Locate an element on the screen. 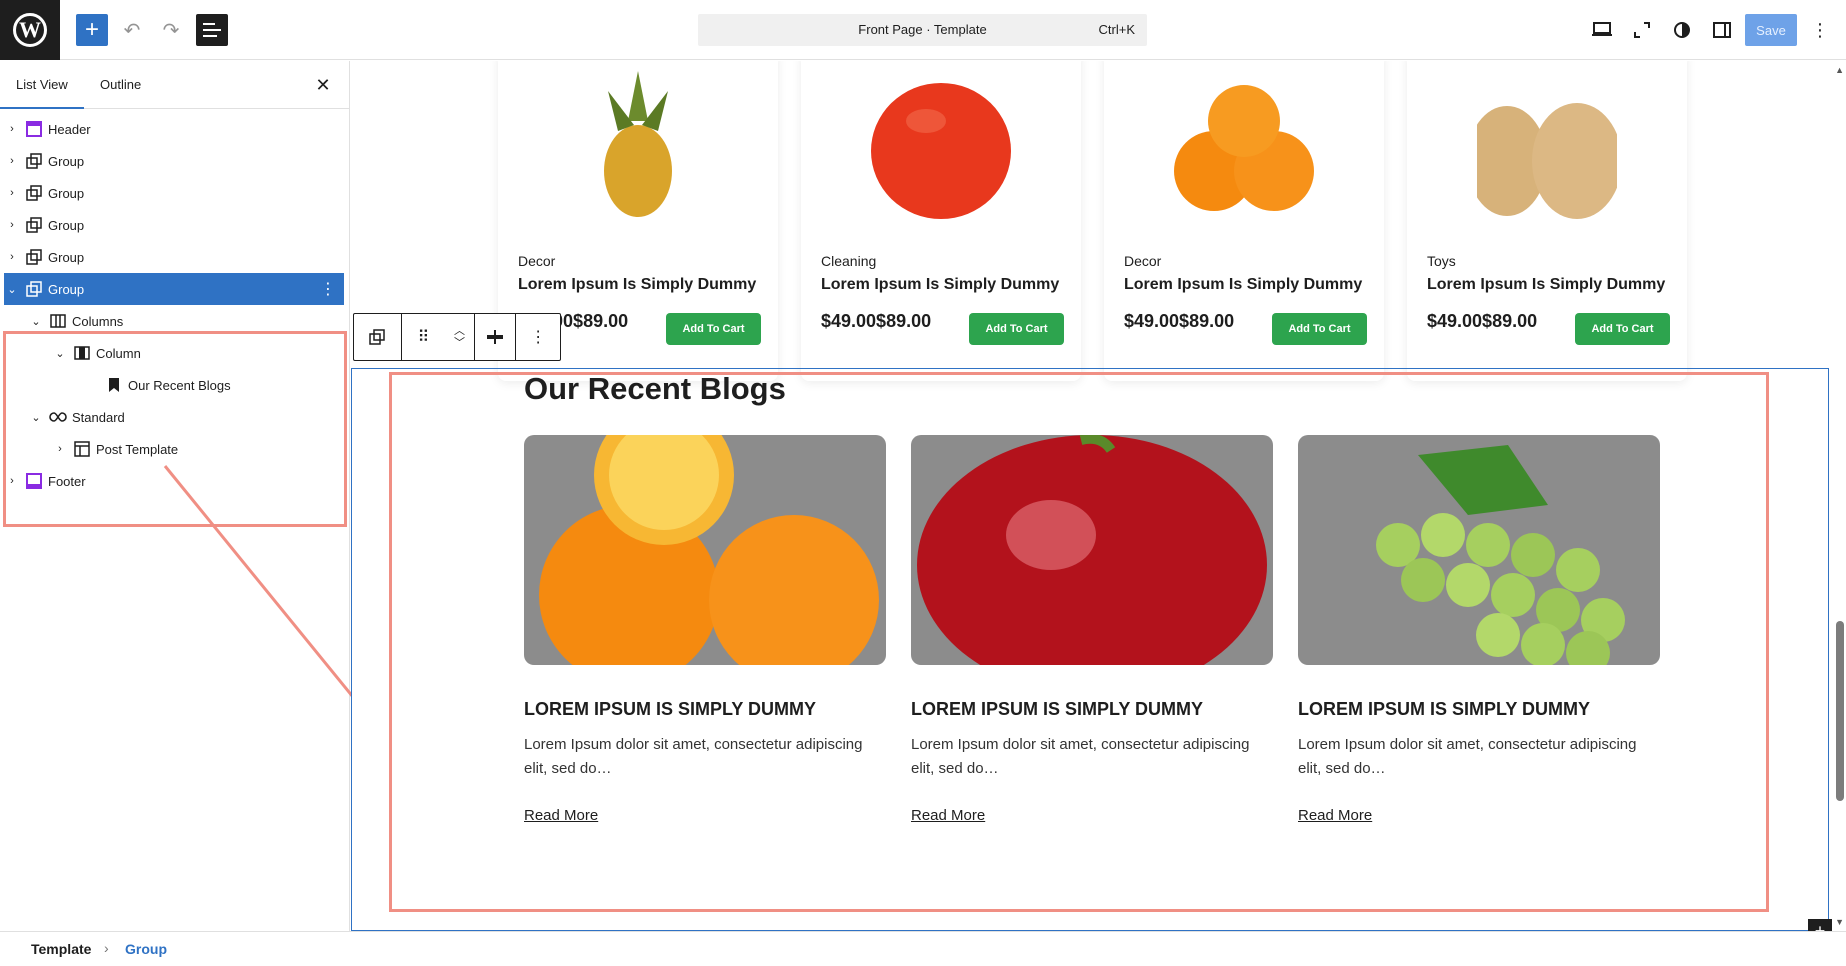  command-shortcut: Ctrl+K is located at coordinates (1116, 29).